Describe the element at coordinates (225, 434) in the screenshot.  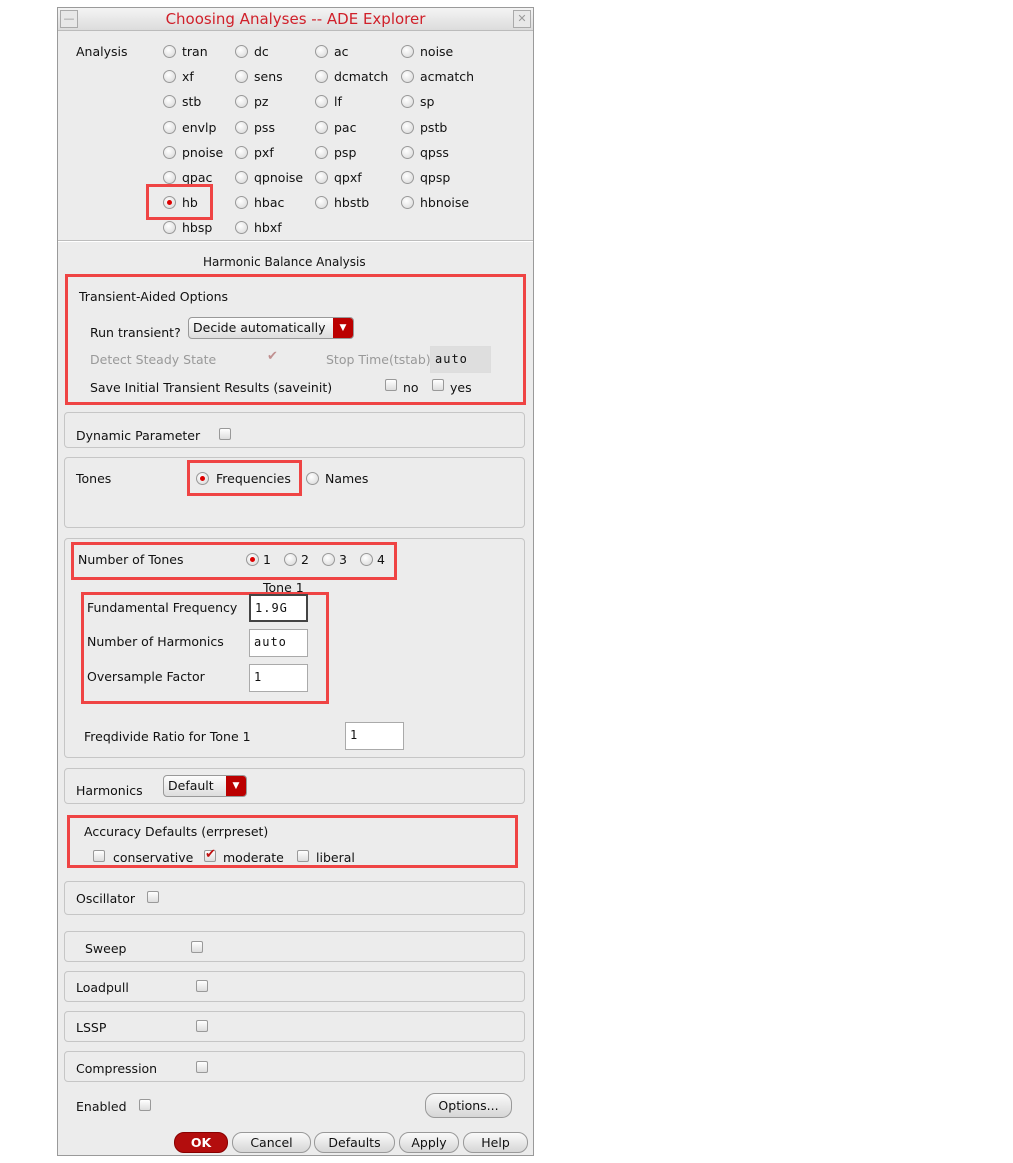
I see `dynamic-parameter-checkbox` at that location.